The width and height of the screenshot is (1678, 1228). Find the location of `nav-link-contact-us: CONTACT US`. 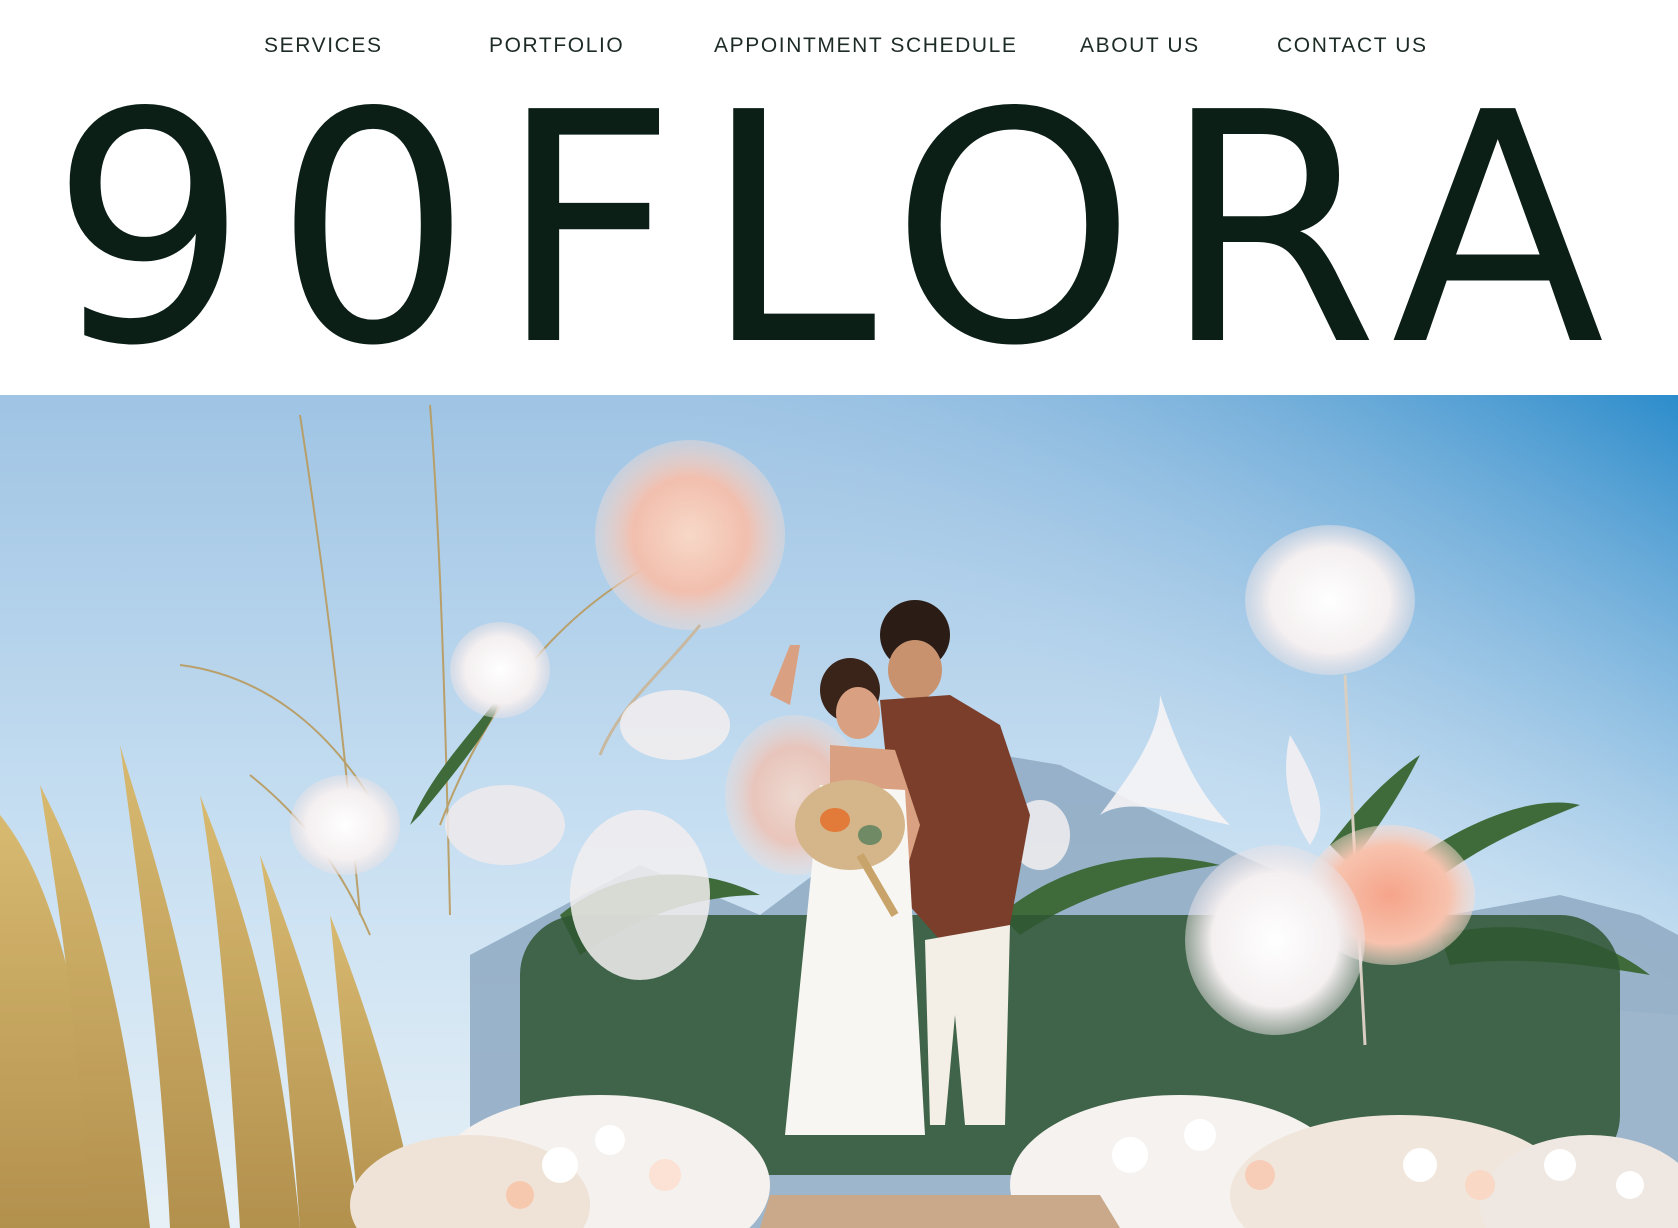

nav-link-contact-us: CONTACT US is located at coordinates (1352, 46).